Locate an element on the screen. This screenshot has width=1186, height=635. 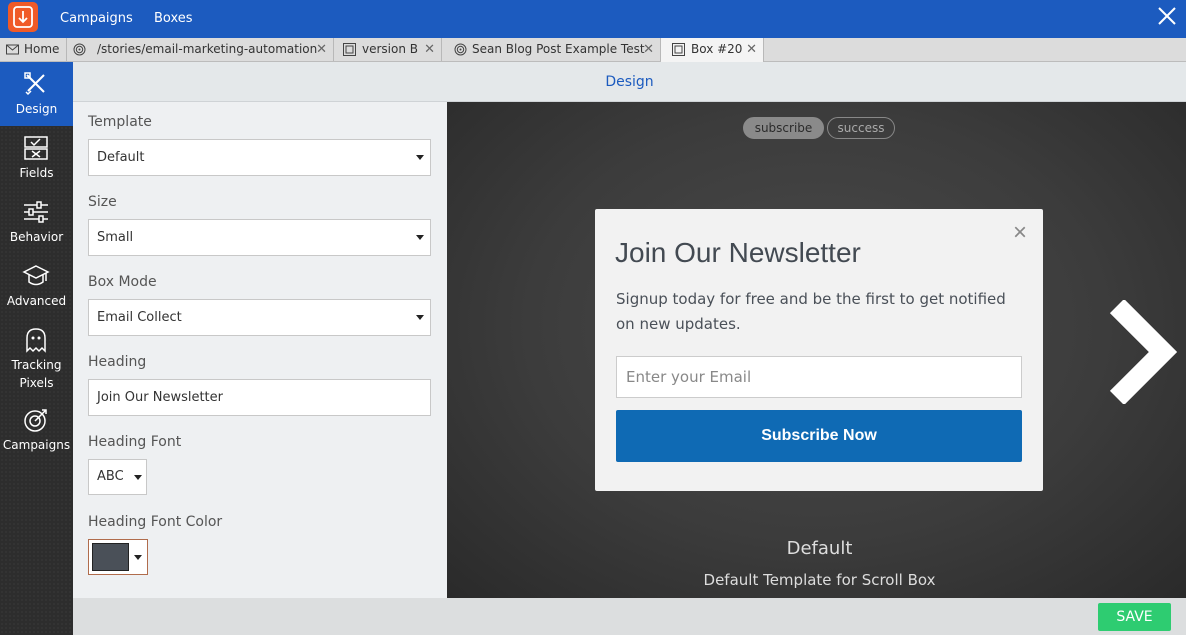
top-bar: Campaigns Boxes is located at coordinates (593, 19).